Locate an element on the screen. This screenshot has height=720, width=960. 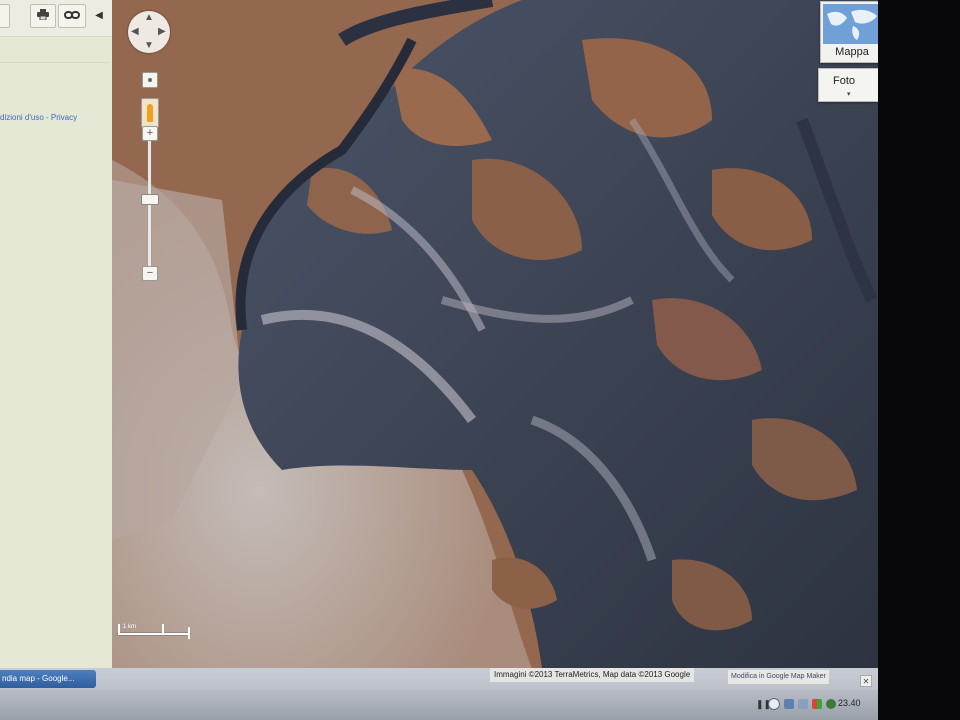
link-icon is located at coordinates (72, 16).